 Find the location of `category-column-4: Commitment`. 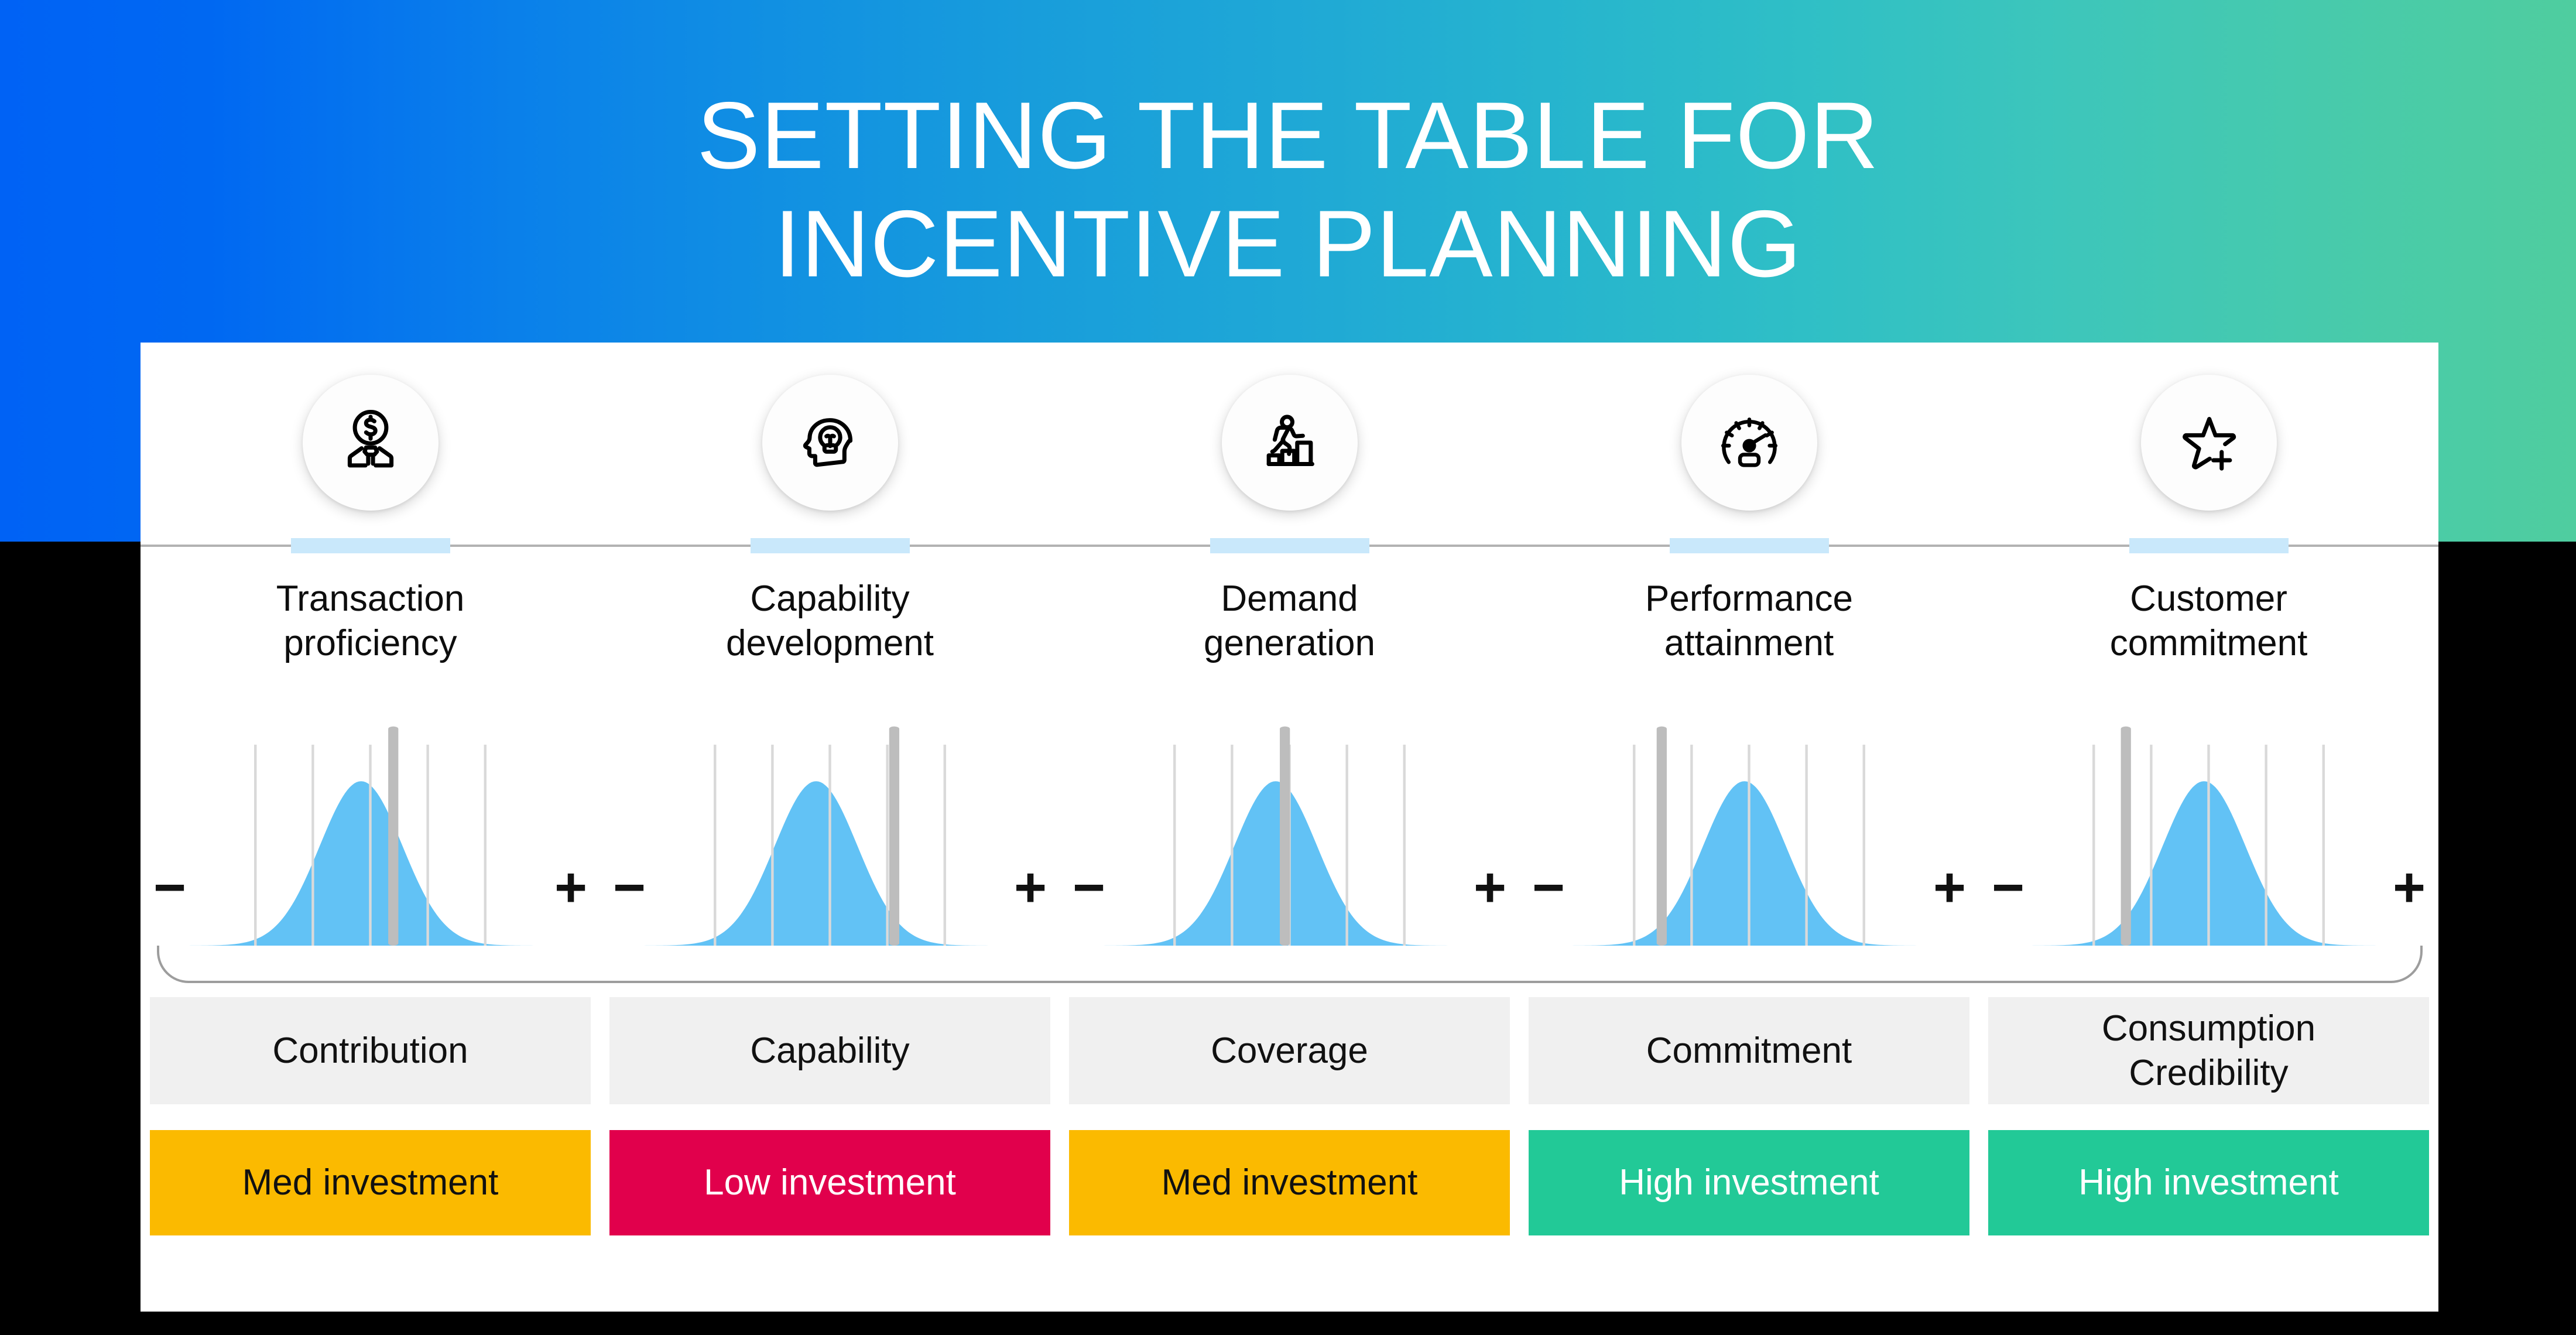

category-column-4: Commitment is located at coordinates (1749, 1050).